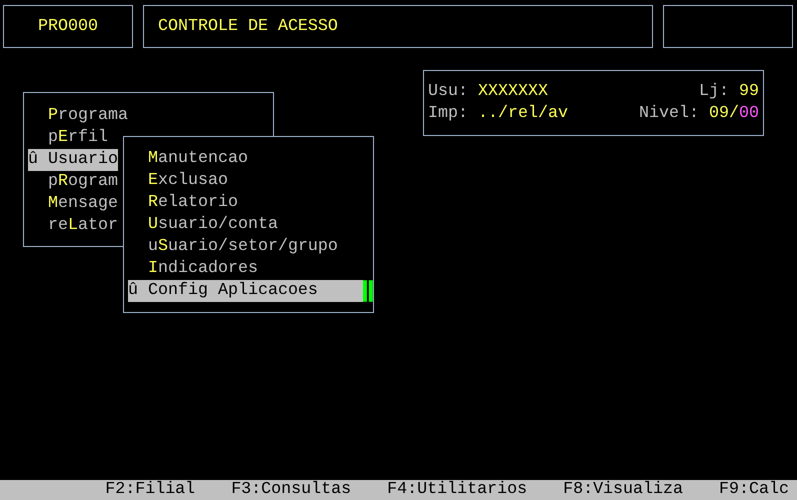 Image resolution: width=797 pixels, height=500 pixels. What do you see at coordinates (188, 159) in the screenshot?
I see `menu-item: Manutencao` at bounding box center [188, 159].